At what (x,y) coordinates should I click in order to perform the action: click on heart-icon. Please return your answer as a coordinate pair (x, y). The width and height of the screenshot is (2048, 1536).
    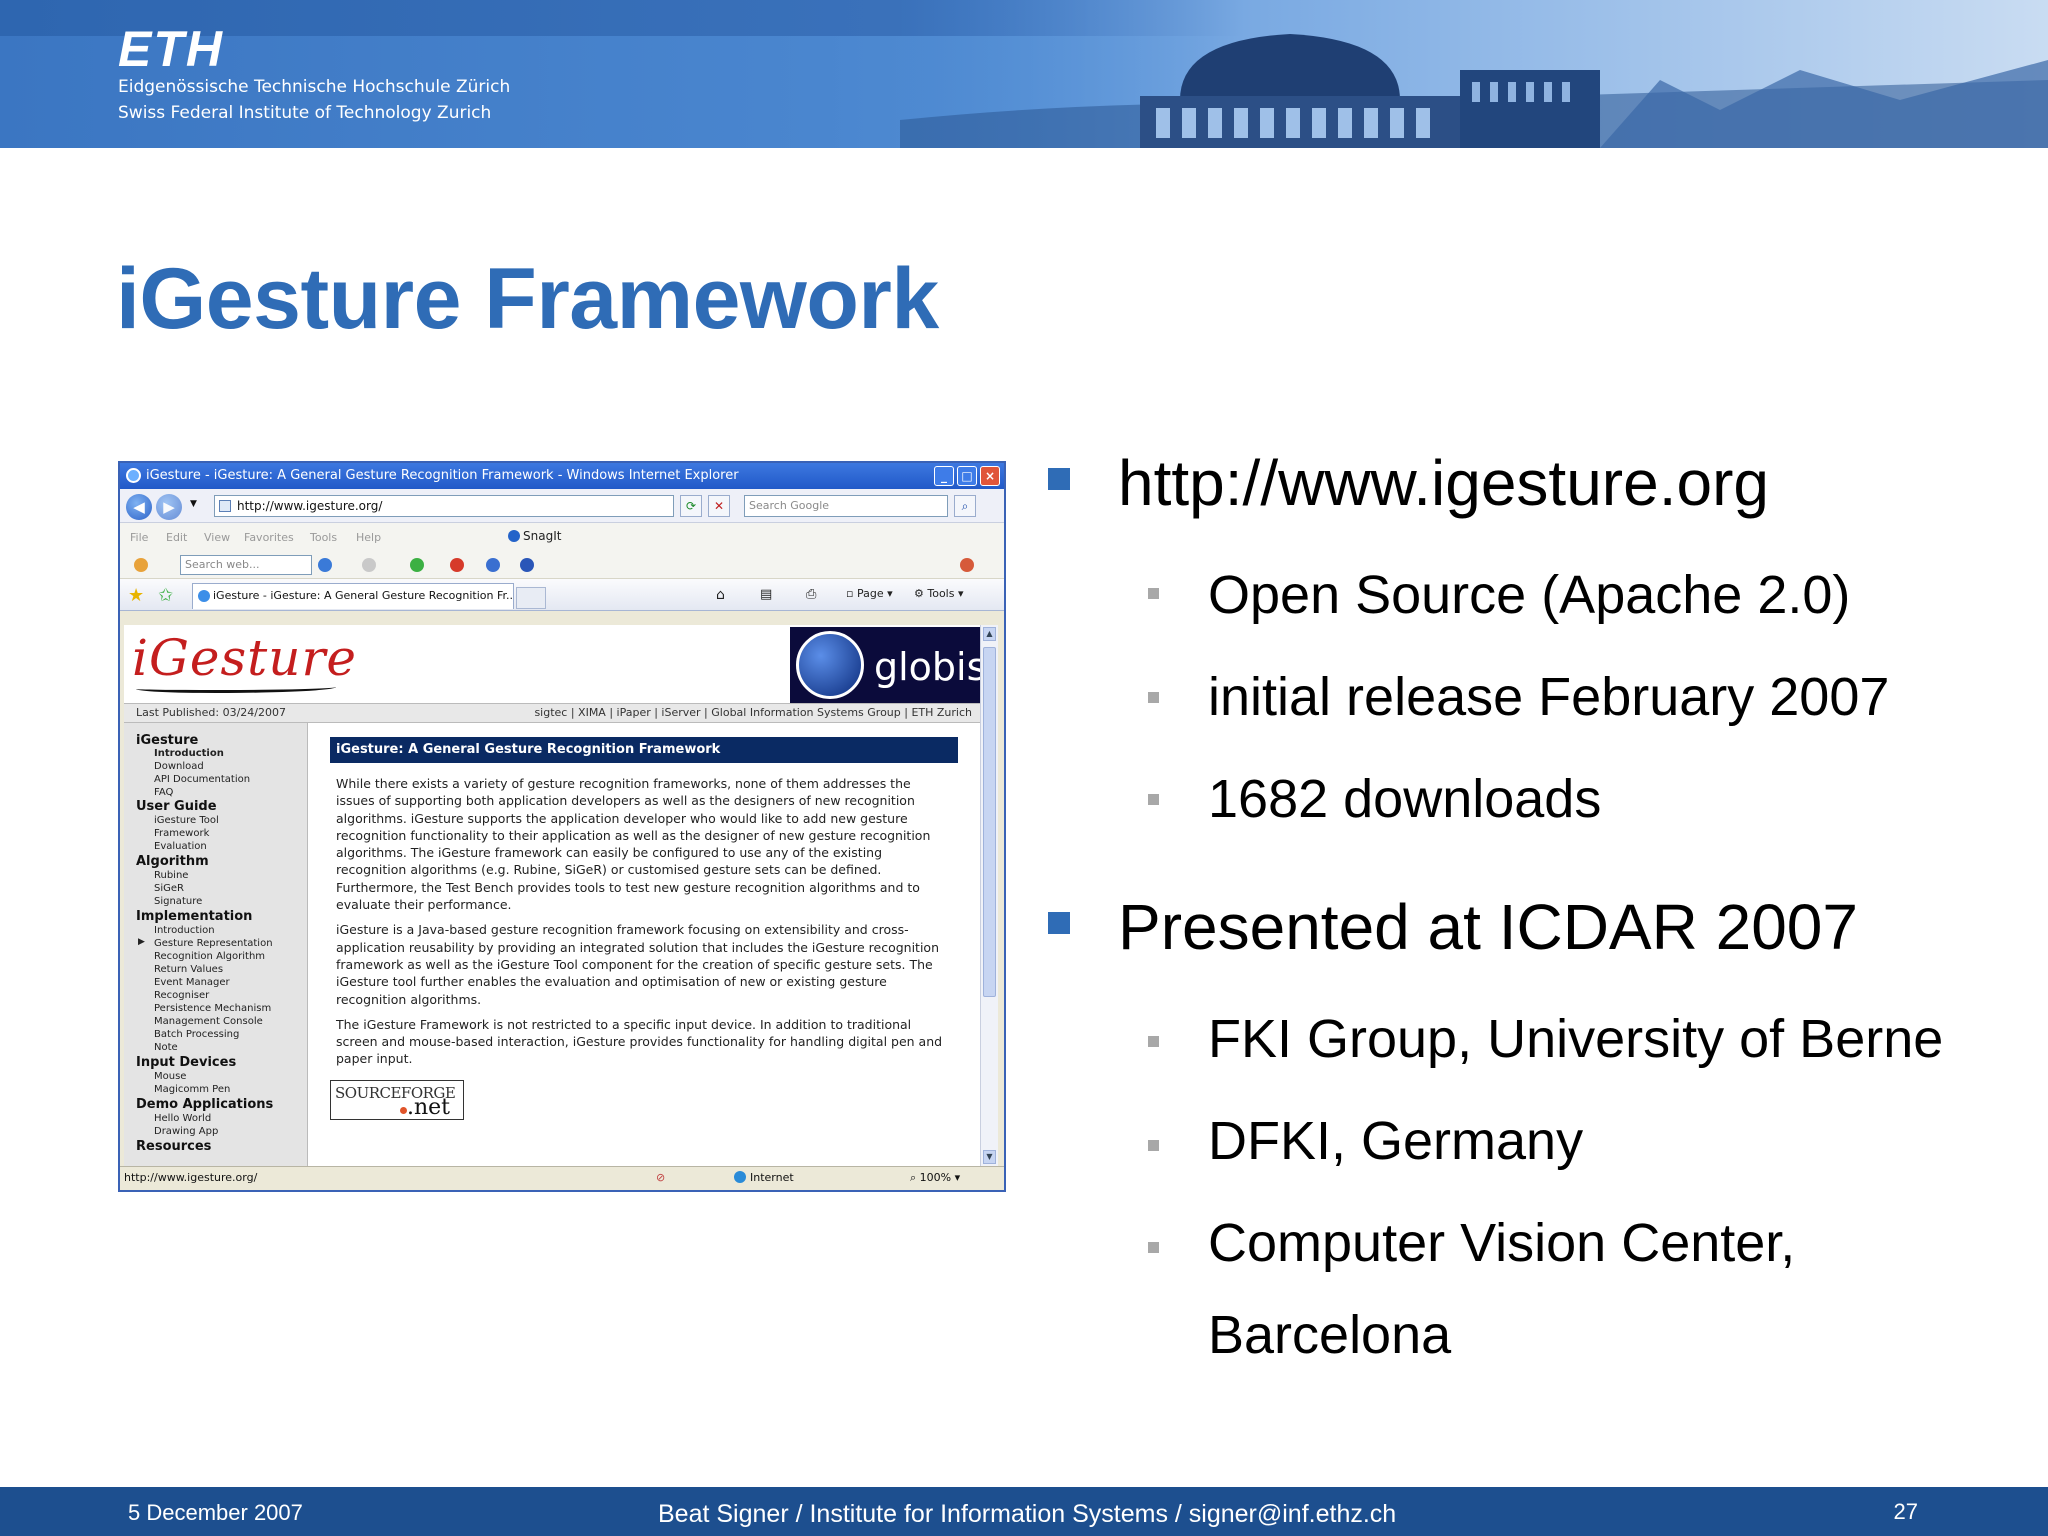
    Looking at the image, I should click on (457, 565).